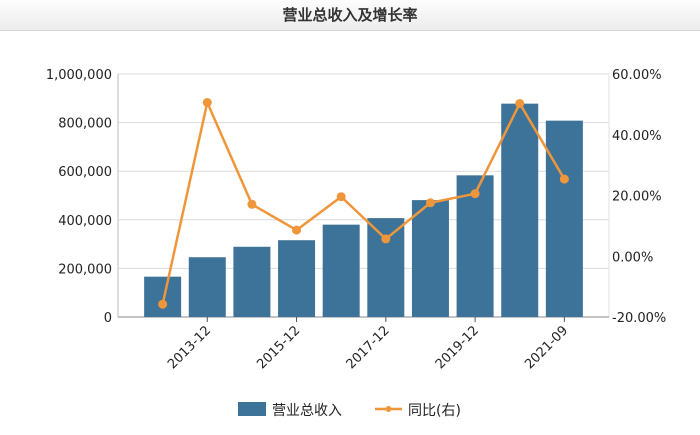 The image size is (700, 435). Describe the element at coordinates (85, 124) in the screenshot. I see `left-axis-tick-label: 800,000` at that location.